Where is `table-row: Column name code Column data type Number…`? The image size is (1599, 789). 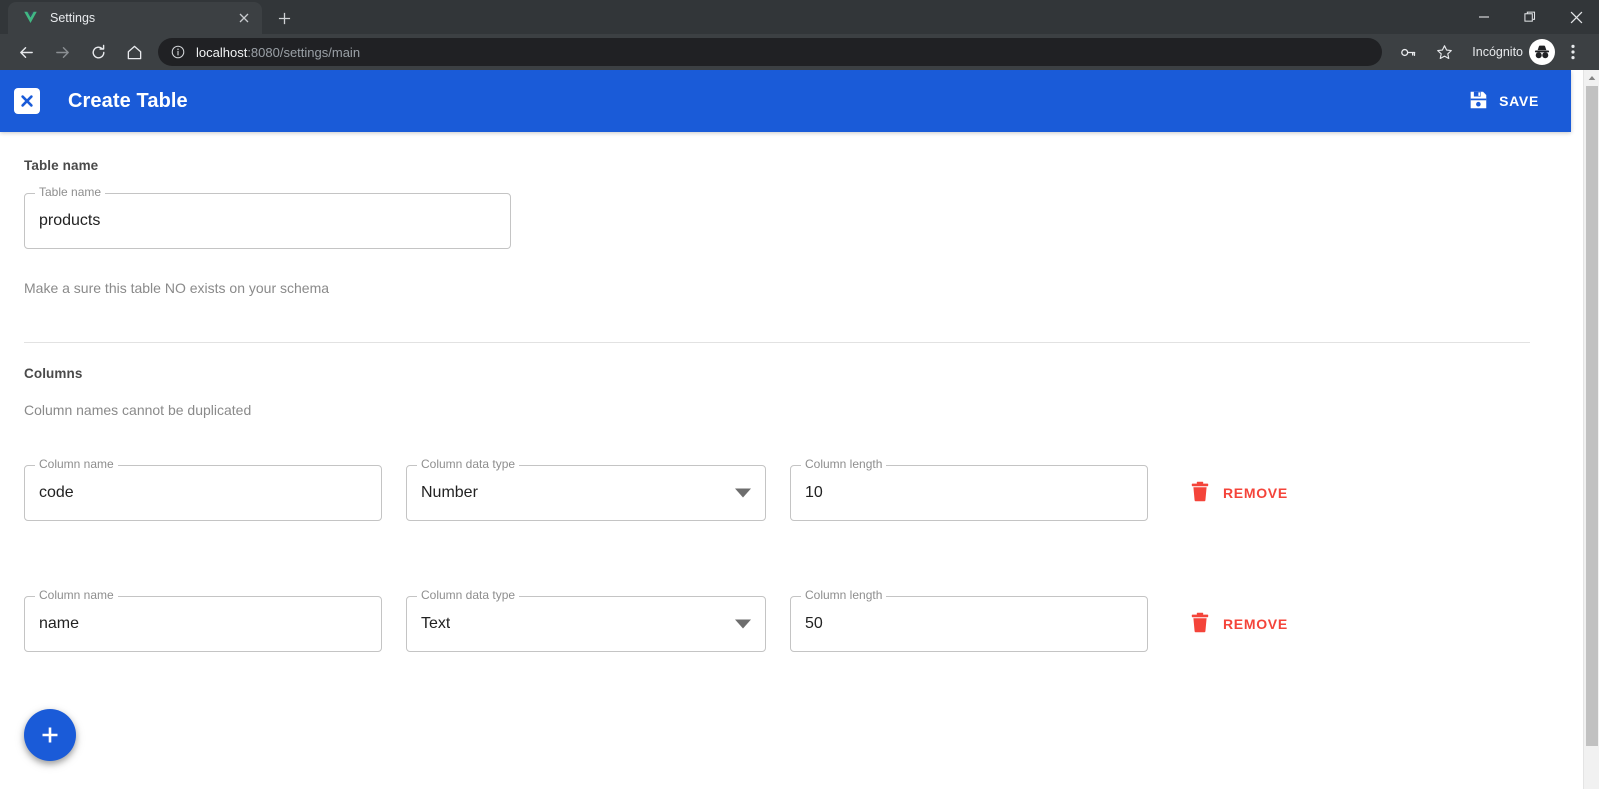
table-row: Column name code Column data type Number… is located at coordinates (785, 489).